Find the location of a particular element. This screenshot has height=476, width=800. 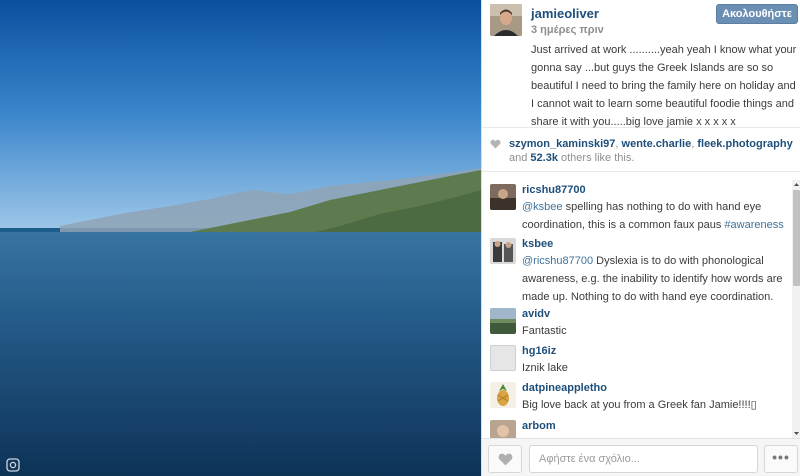

like-user-link: wente.charlie is located at coordinates (657, 144).